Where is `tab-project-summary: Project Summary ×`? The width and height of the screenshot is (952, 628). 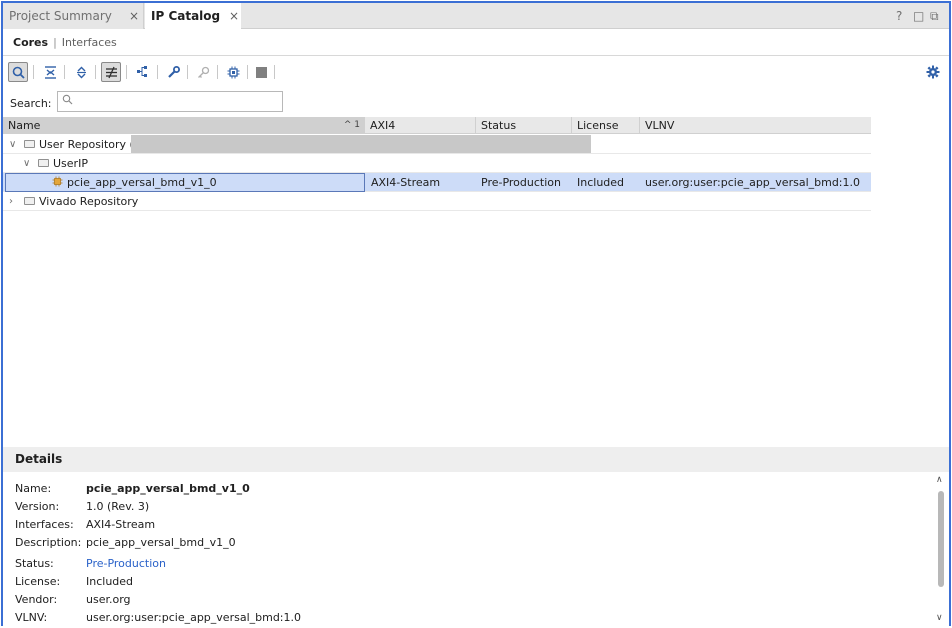 tab-project-summary: Project Summary × is located at coordinates (73, 16).